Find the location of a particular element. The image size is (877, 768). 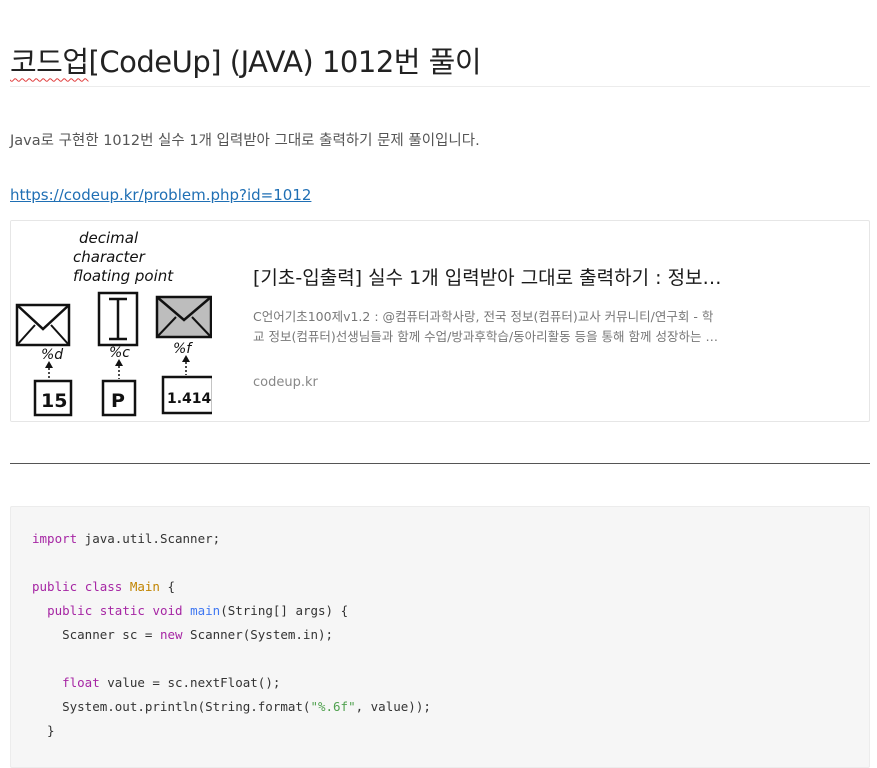

thumb-word-floating-point: floating point is located at coordinates (123, 276).